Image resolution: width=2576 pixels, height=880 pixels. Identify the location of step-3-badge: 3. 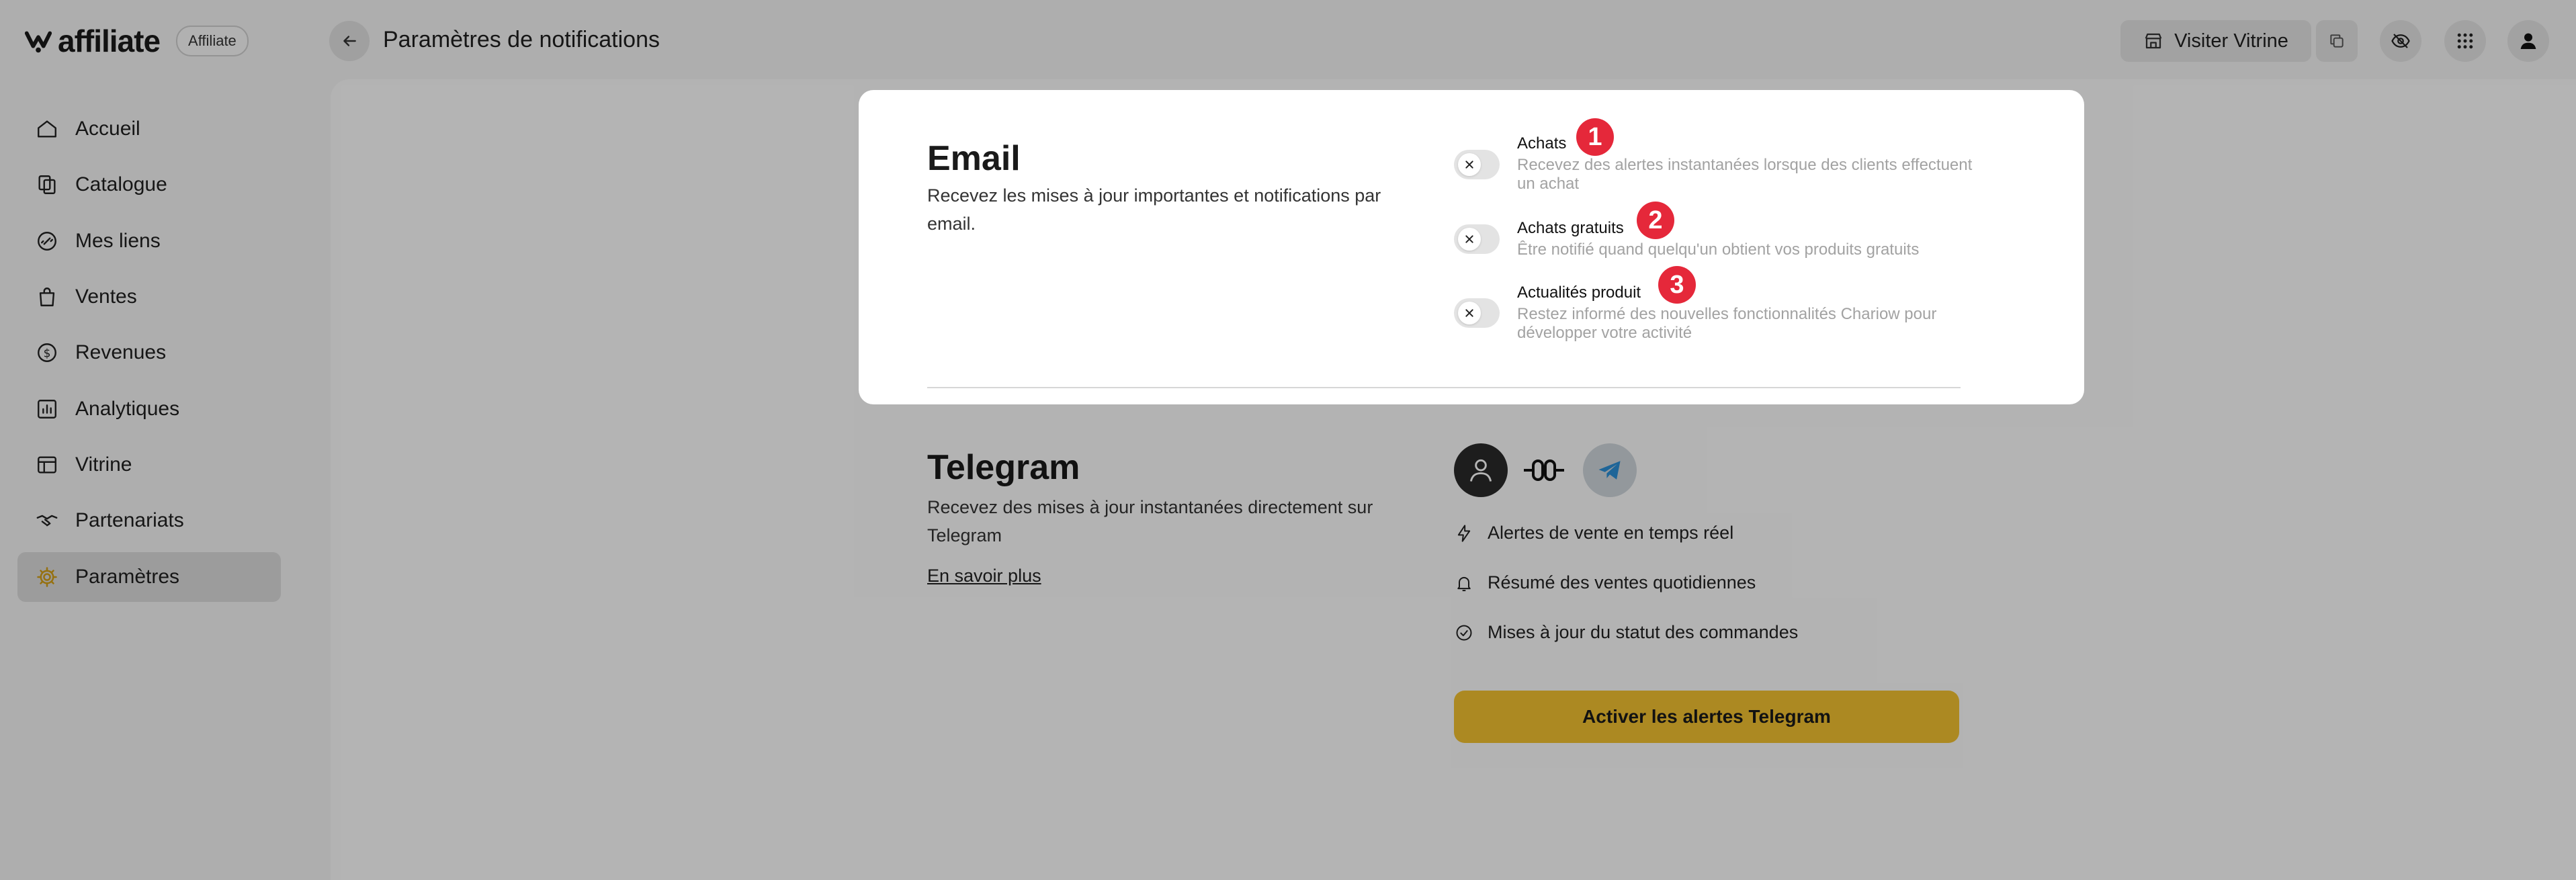
(1677, 285).